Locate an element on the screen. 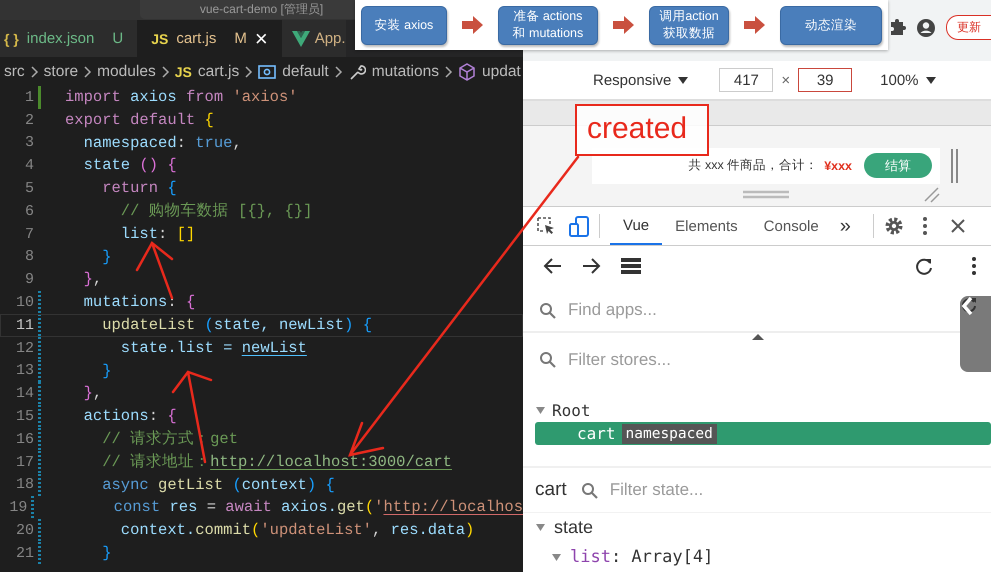  code-line: import axios from 'axios' is located at coordinates (181, 97).